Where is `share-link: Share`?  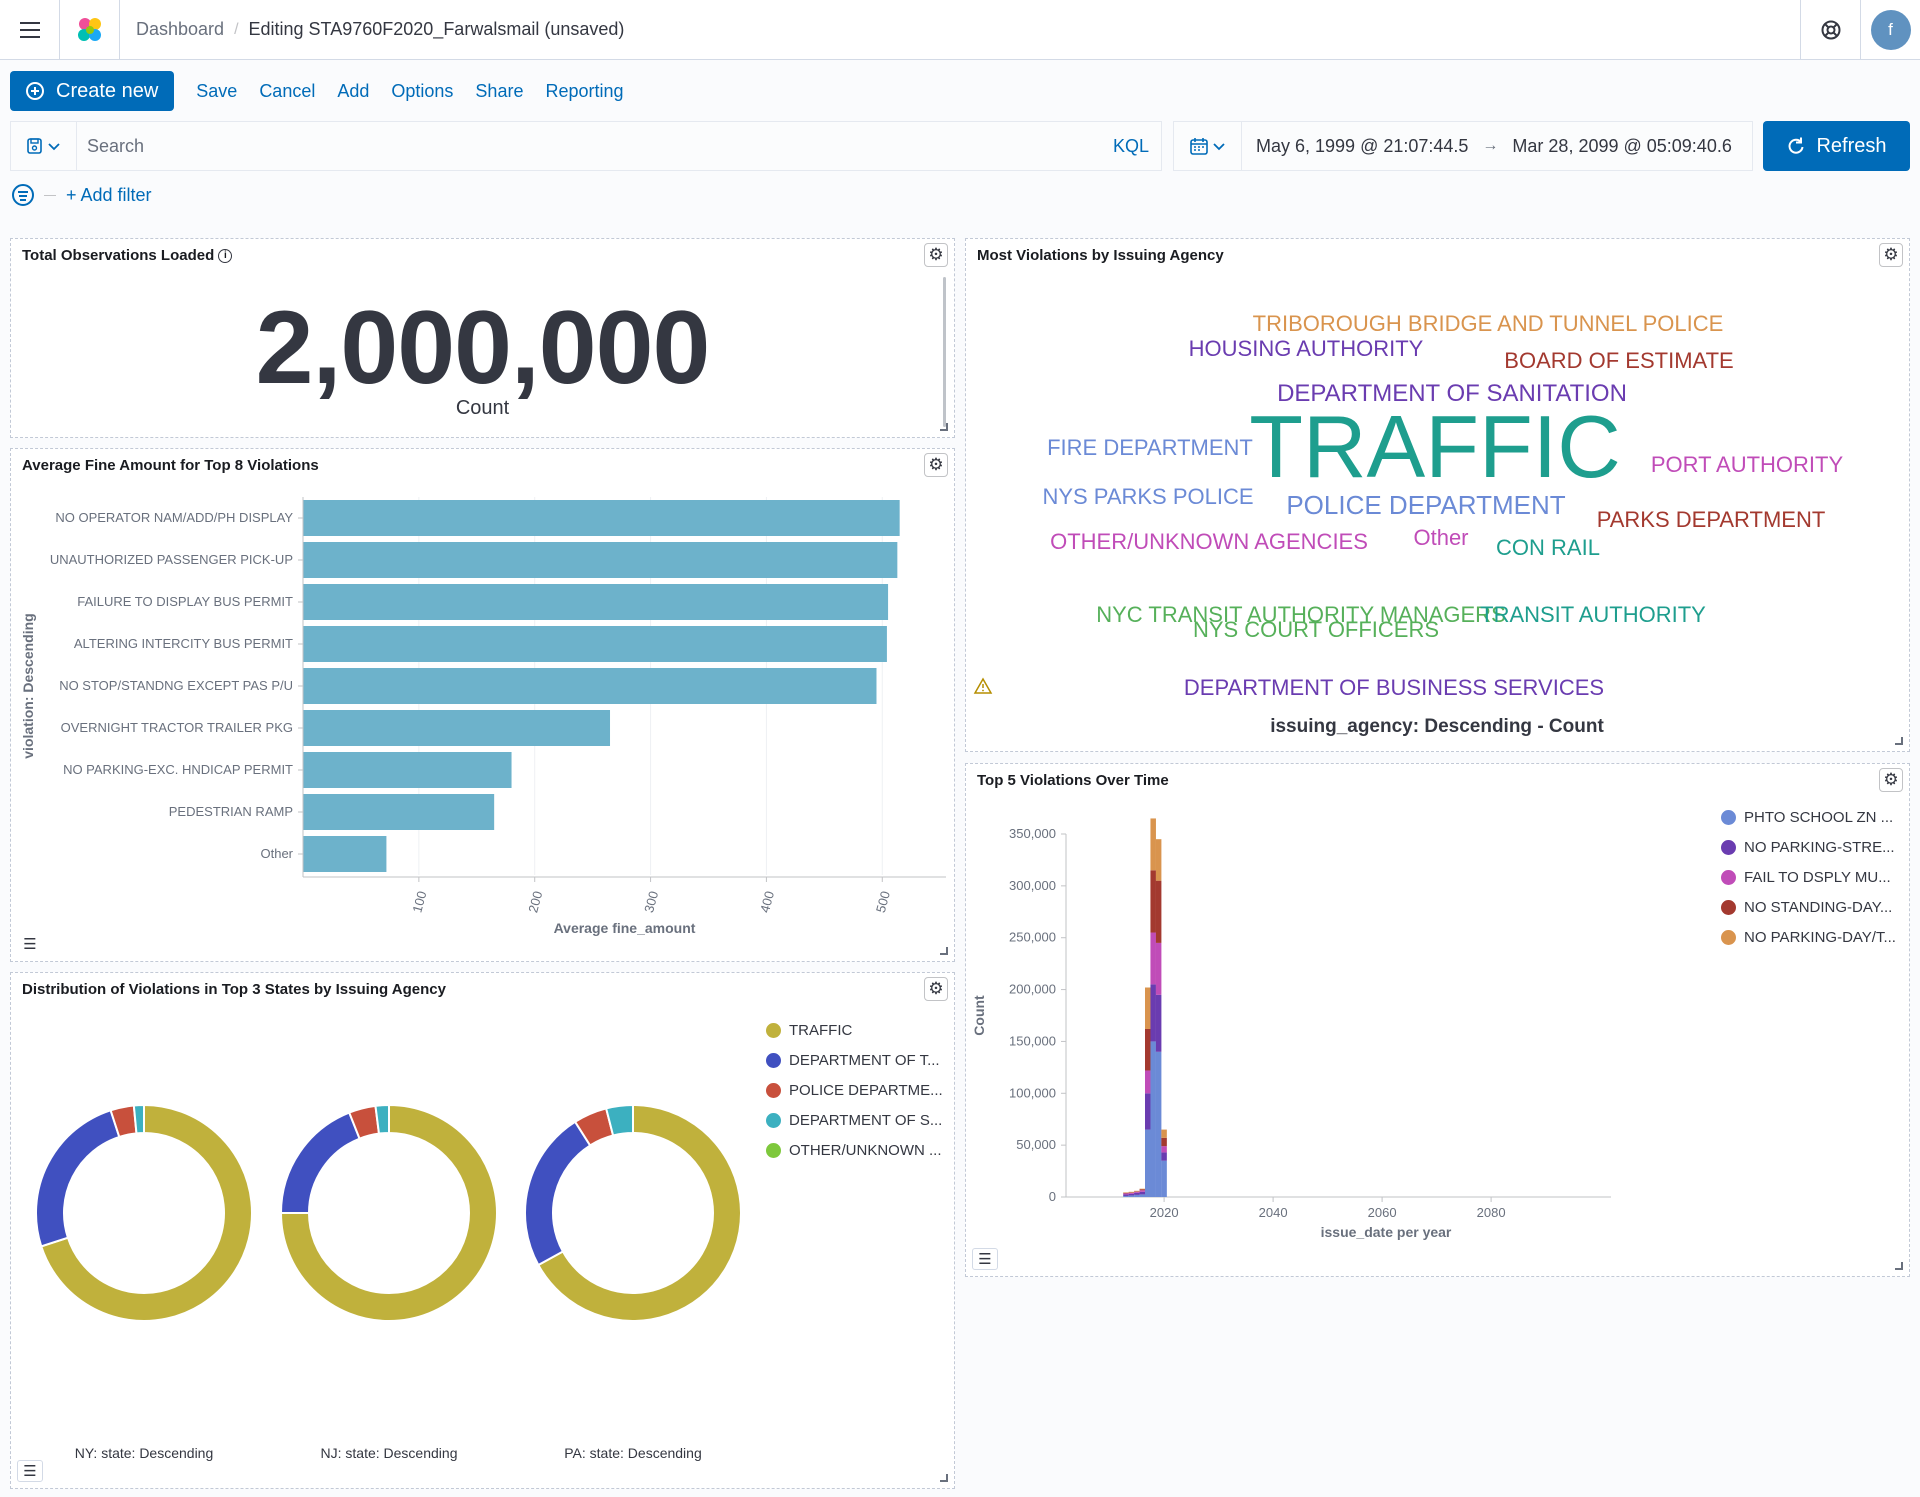 share-link: Share is located at coordinates (499, 91).